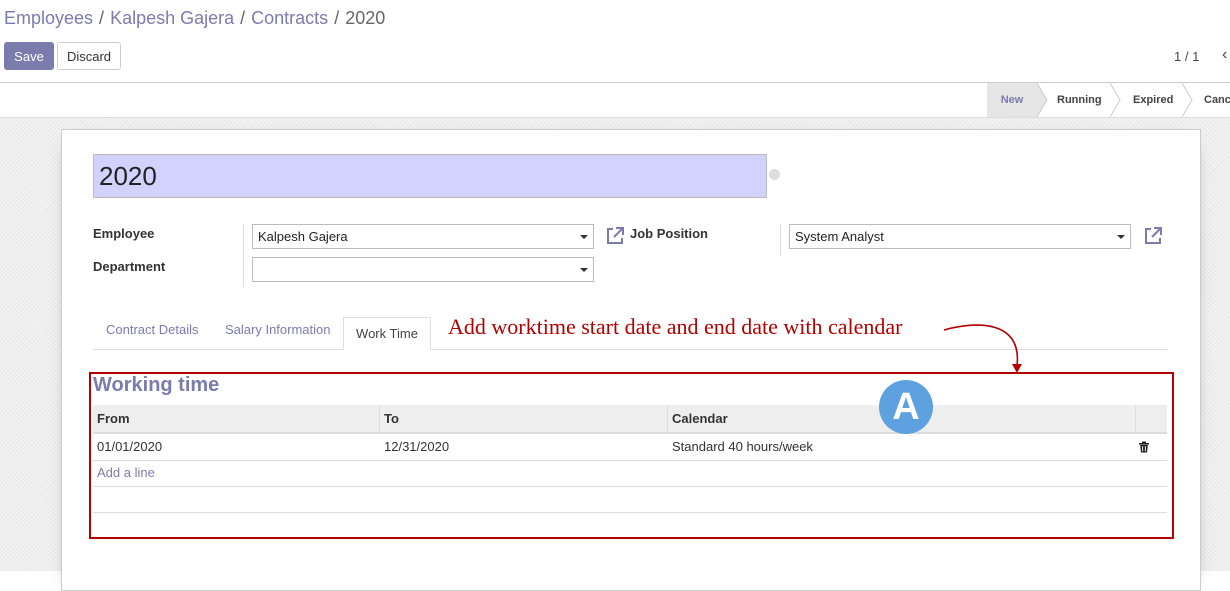 Image resolution: width=1230 pixels, height=591 pixels. What do you see at coordinates (48, 18) in the screenshot?
I see `breadcrumb-employees: Employees` at bounding box center [48, 18].